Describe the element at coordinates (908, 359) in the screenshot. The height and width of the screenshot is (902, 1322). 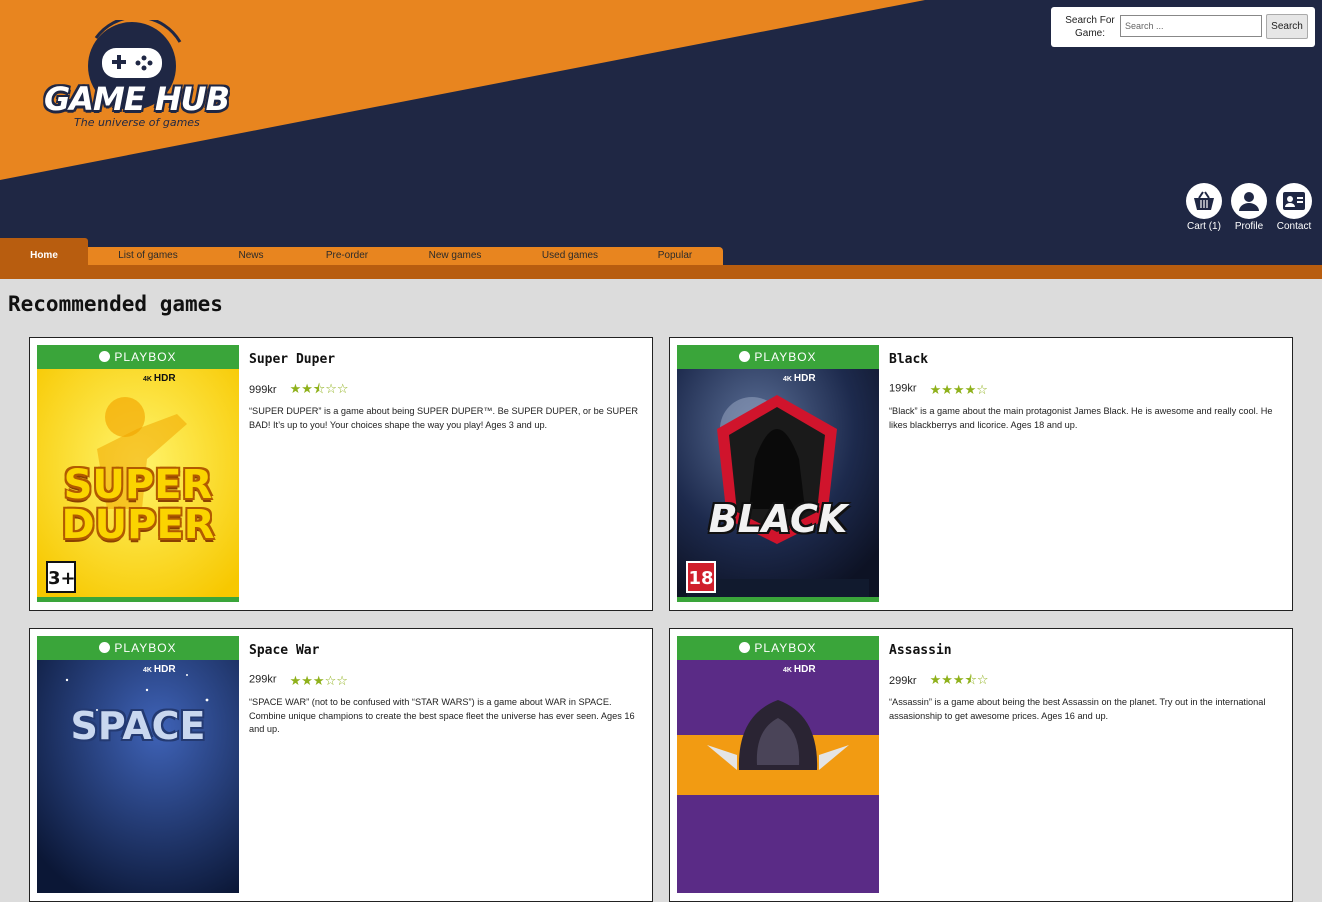
I see `game-title: Black` at that location.